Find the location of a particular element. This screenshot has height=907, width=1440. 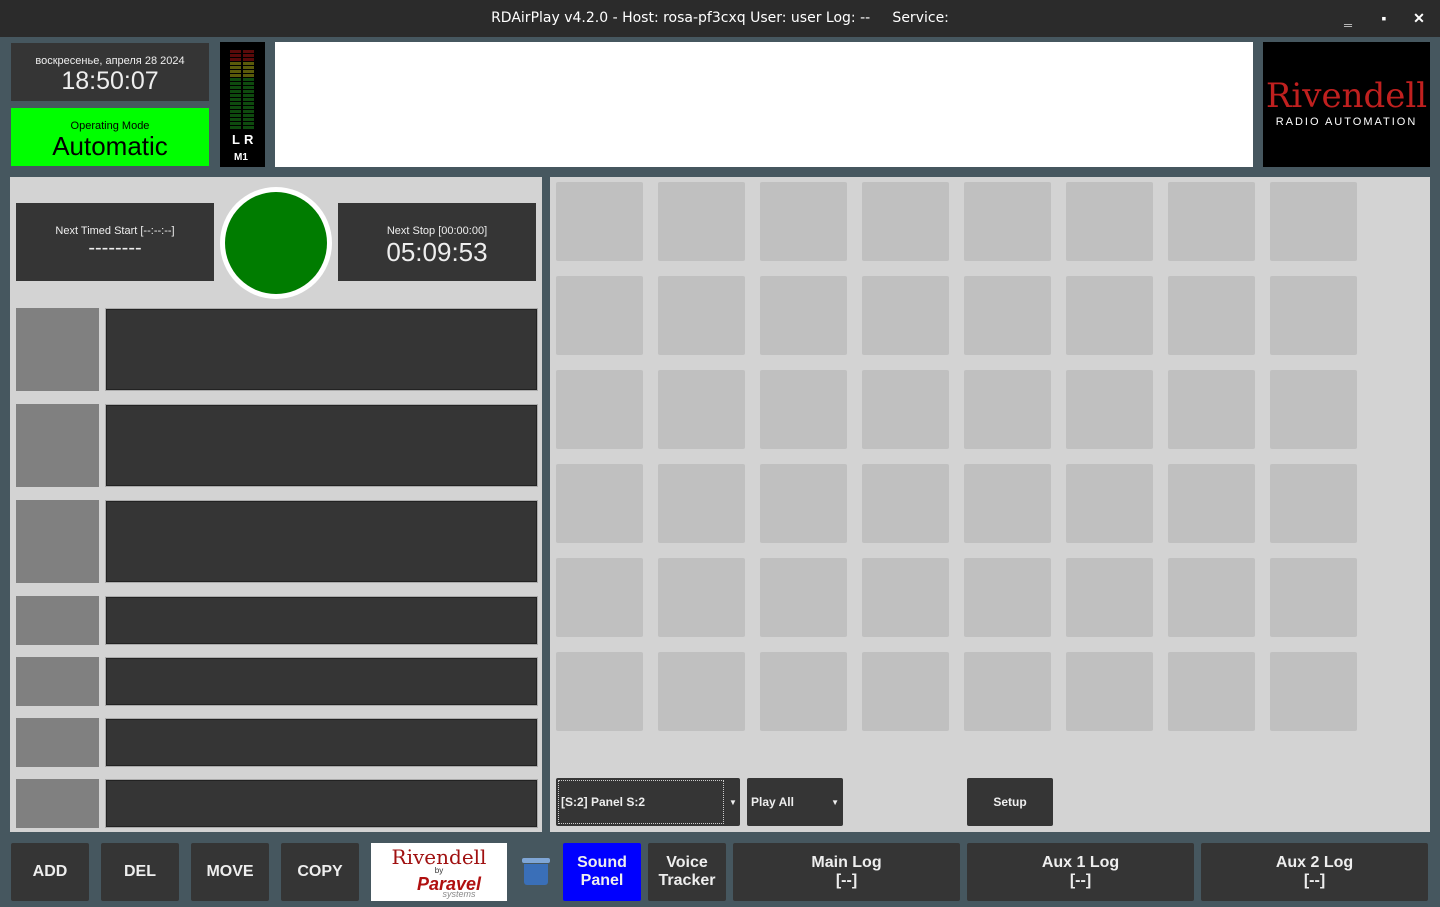

status-indicator is located at coordinates (276, 243).